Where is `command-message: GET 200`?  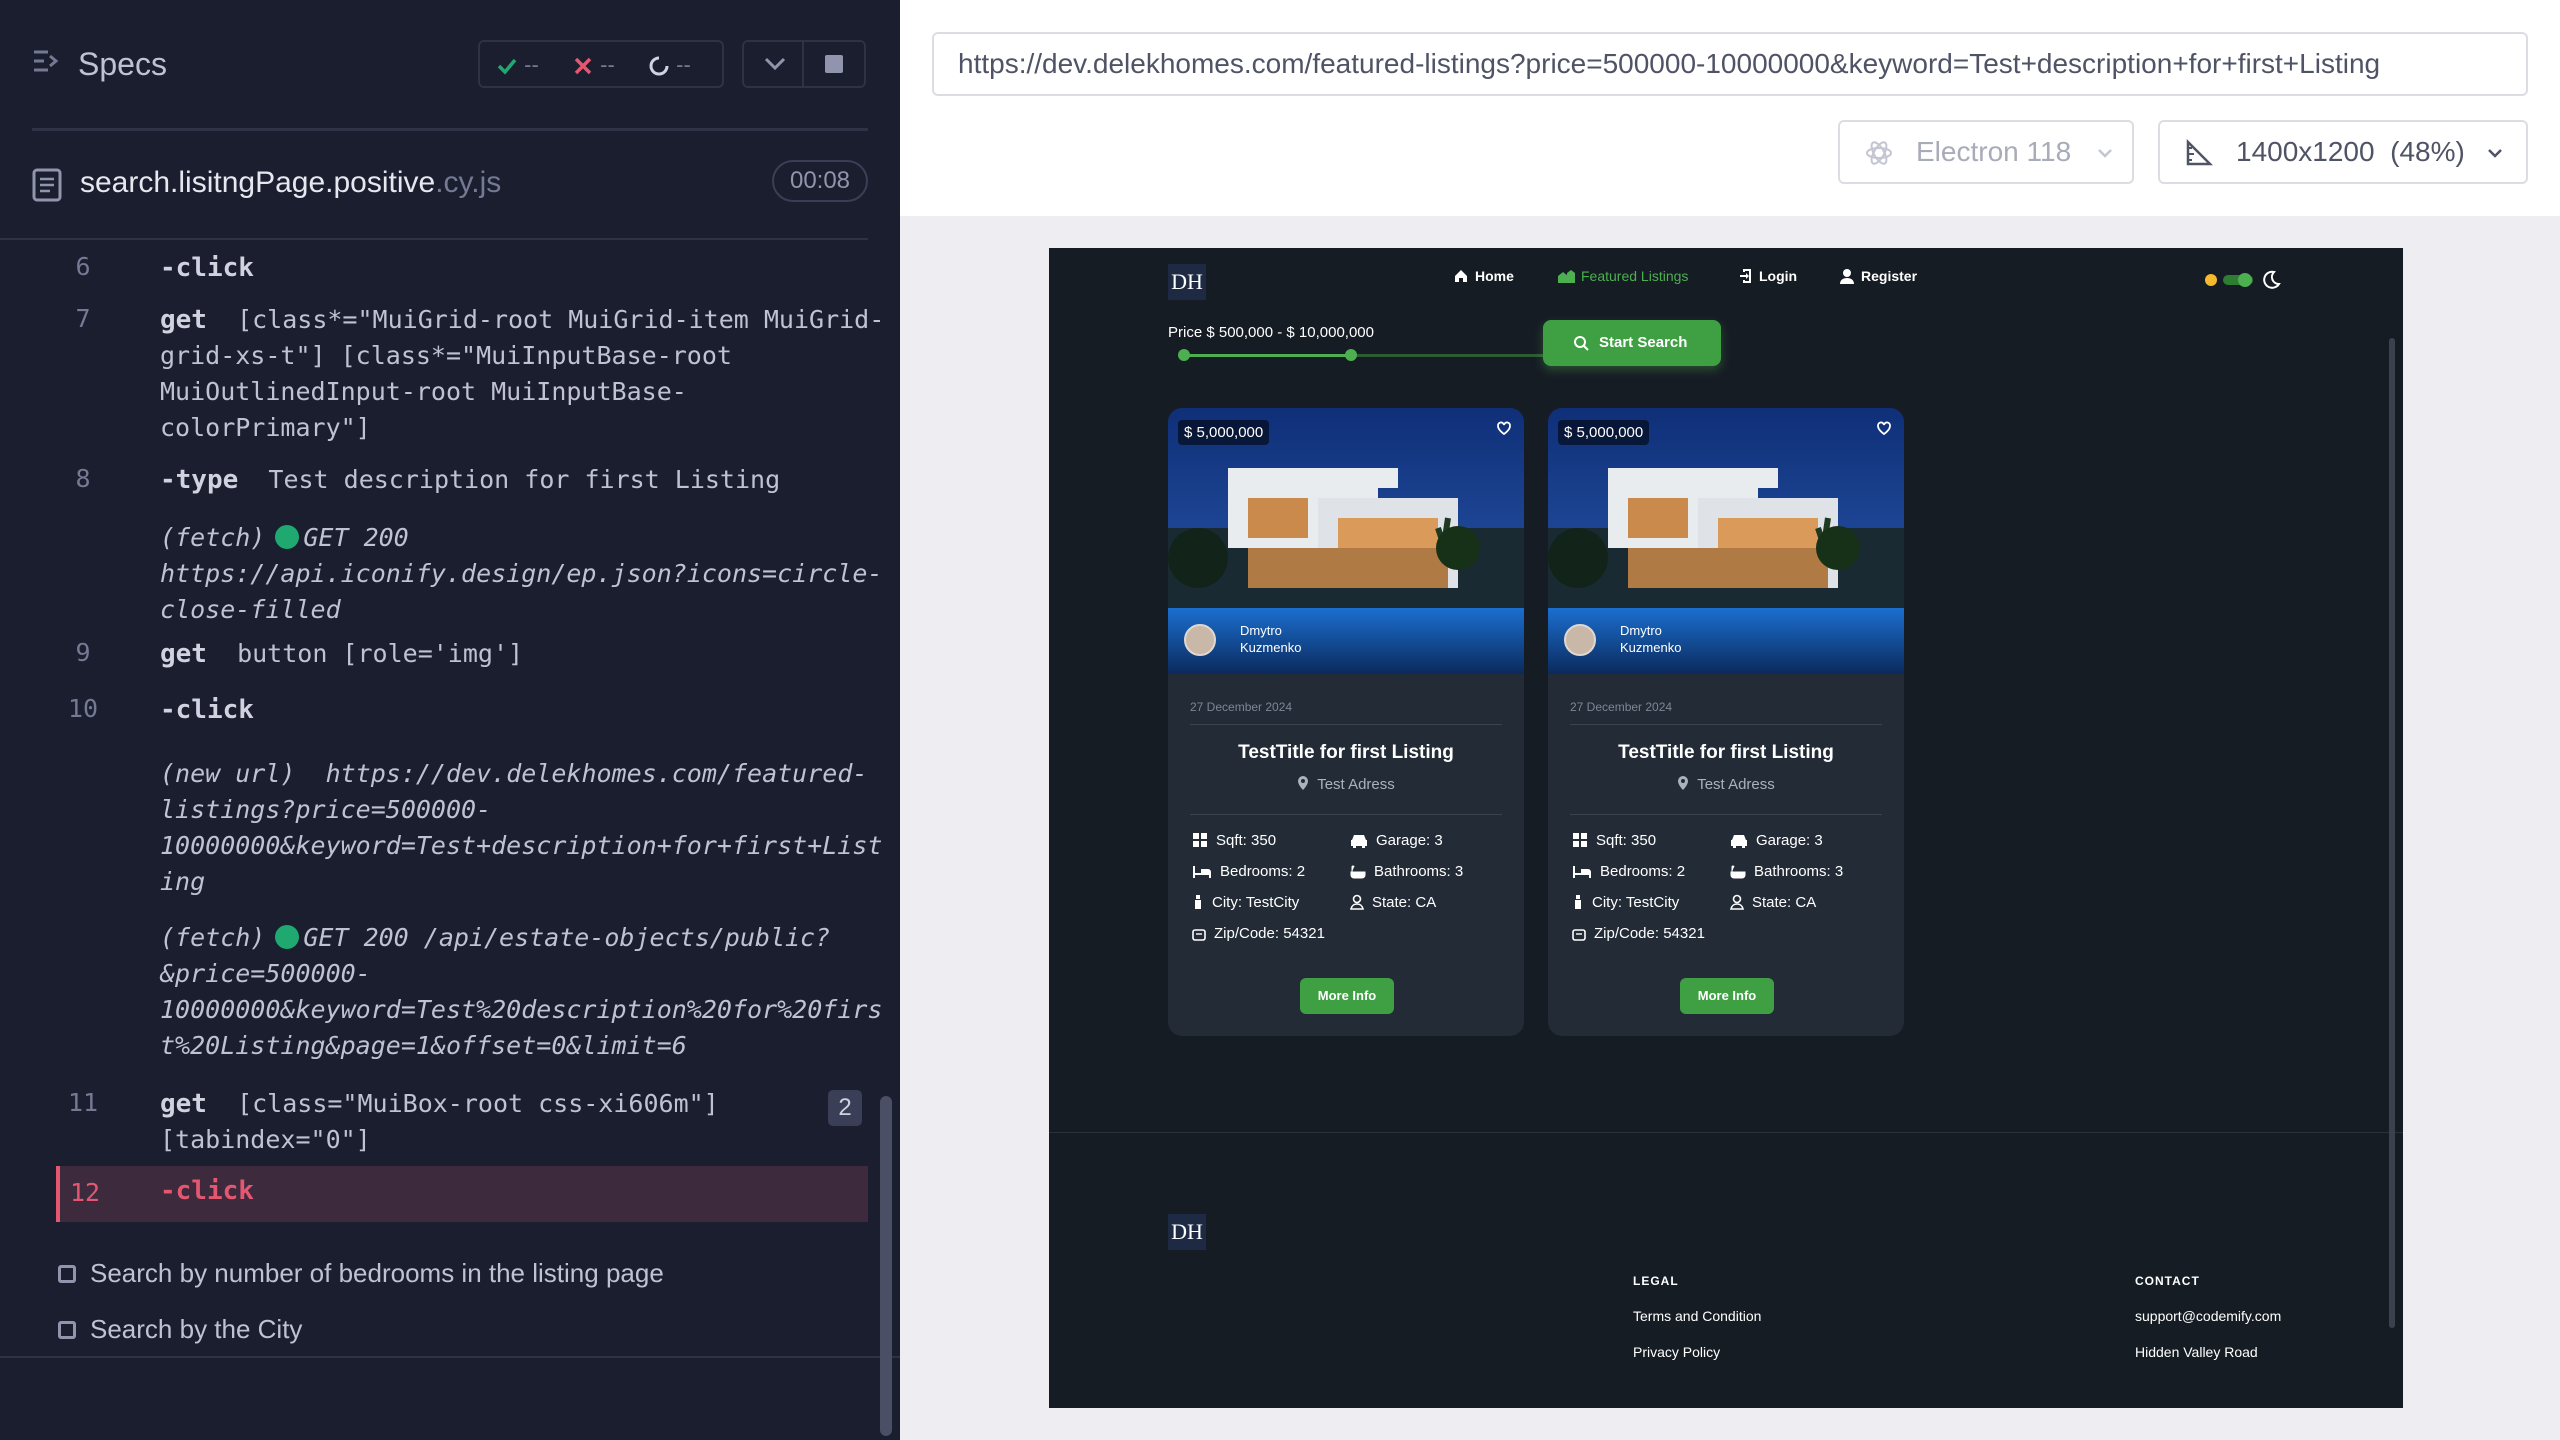 command-message: GET 200 is located at coordinates (356, 537).